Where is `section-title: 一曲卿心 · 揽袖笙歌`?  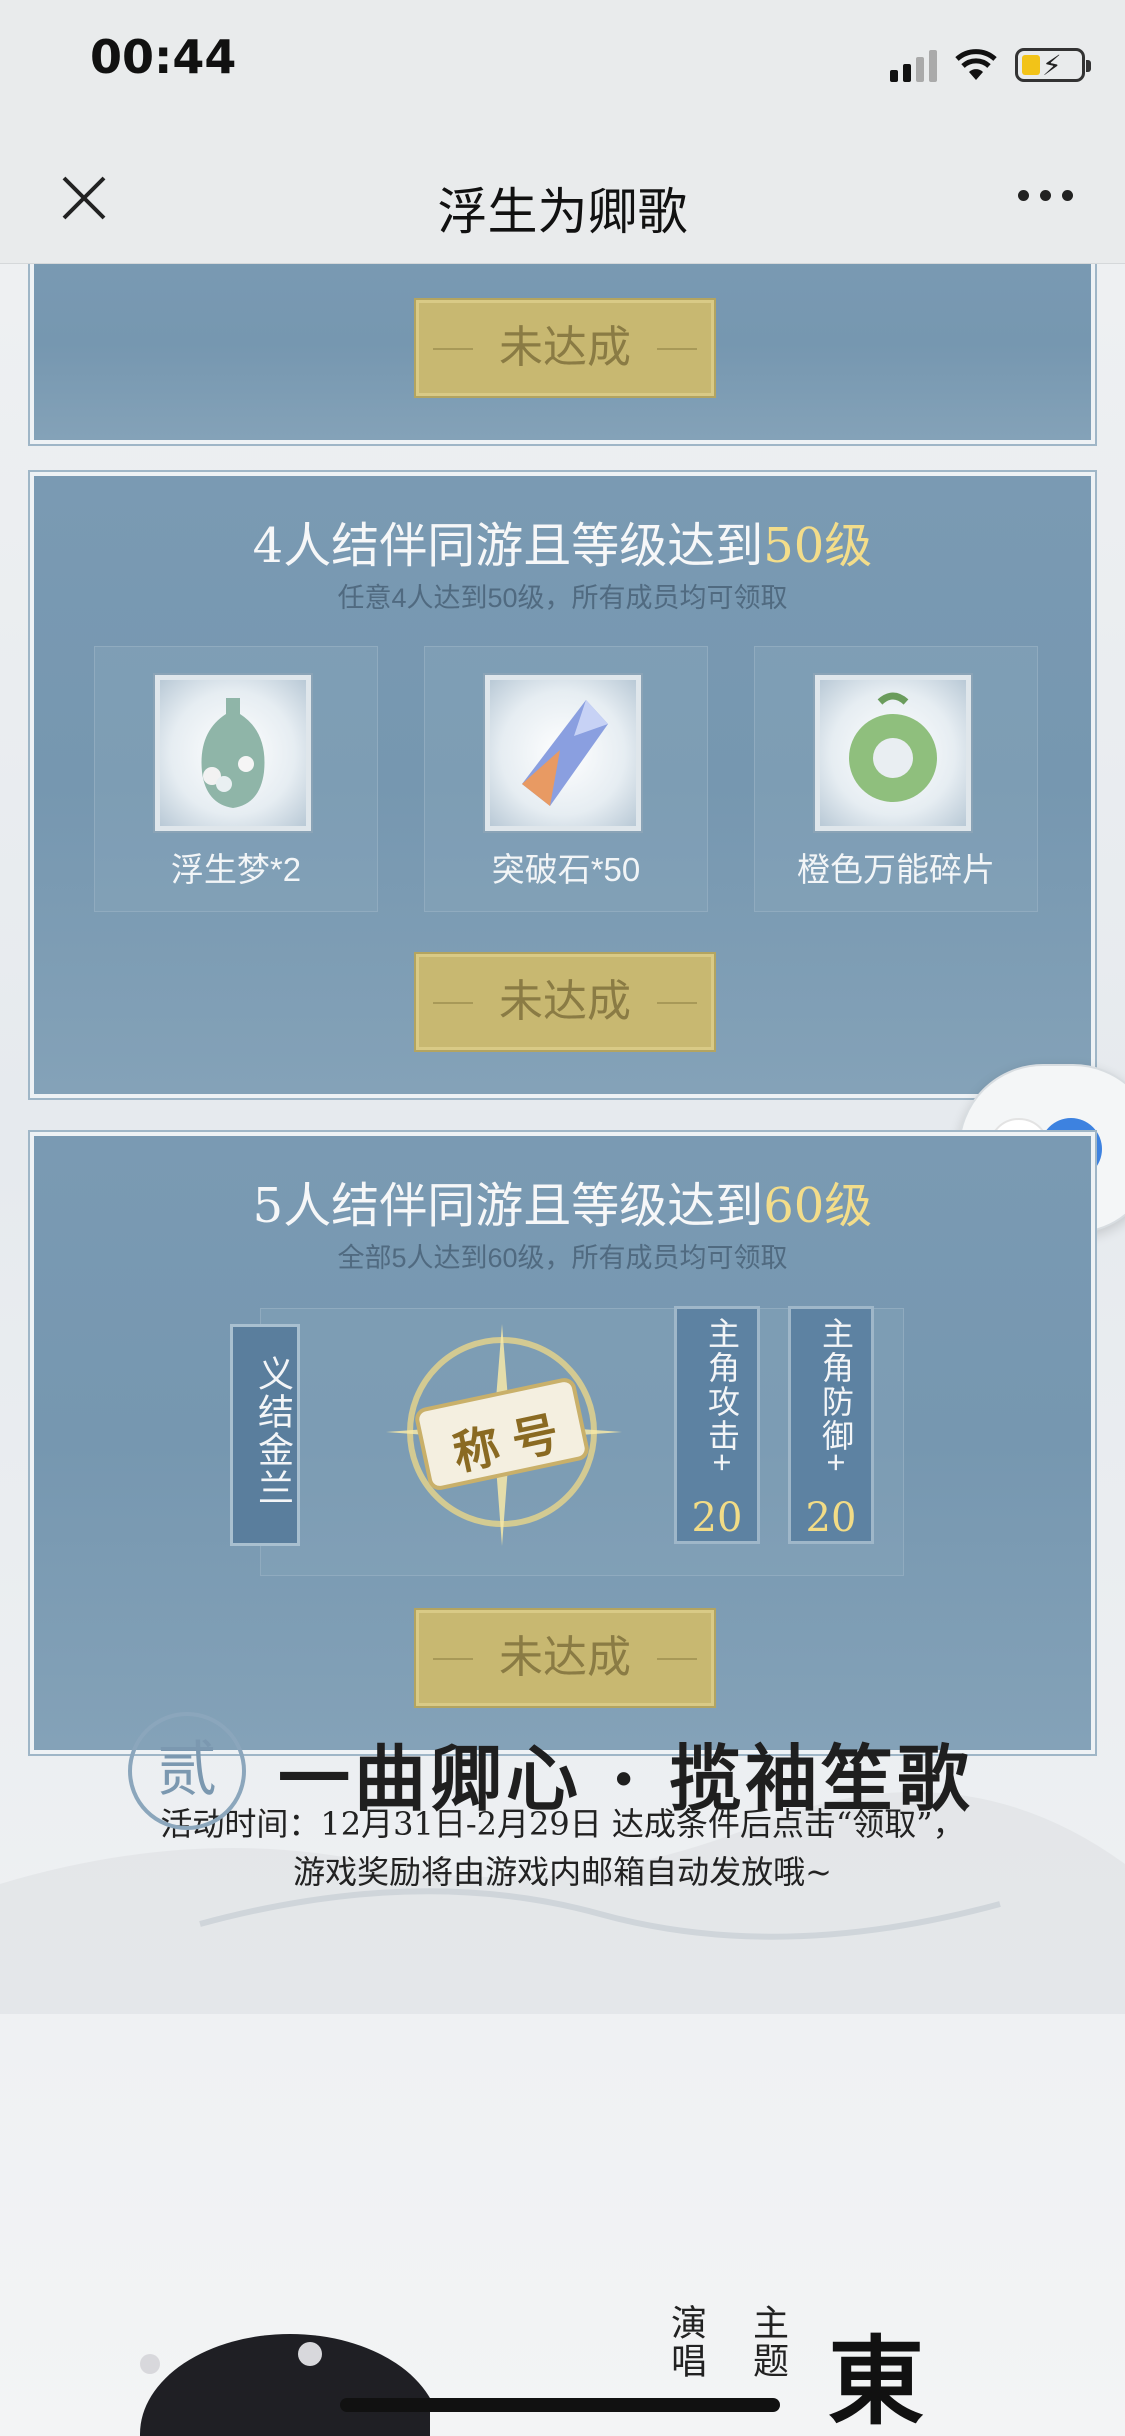 section-title: 一曲卿心 · 揽袖笙歌 is located at coordinates (626, 1778).